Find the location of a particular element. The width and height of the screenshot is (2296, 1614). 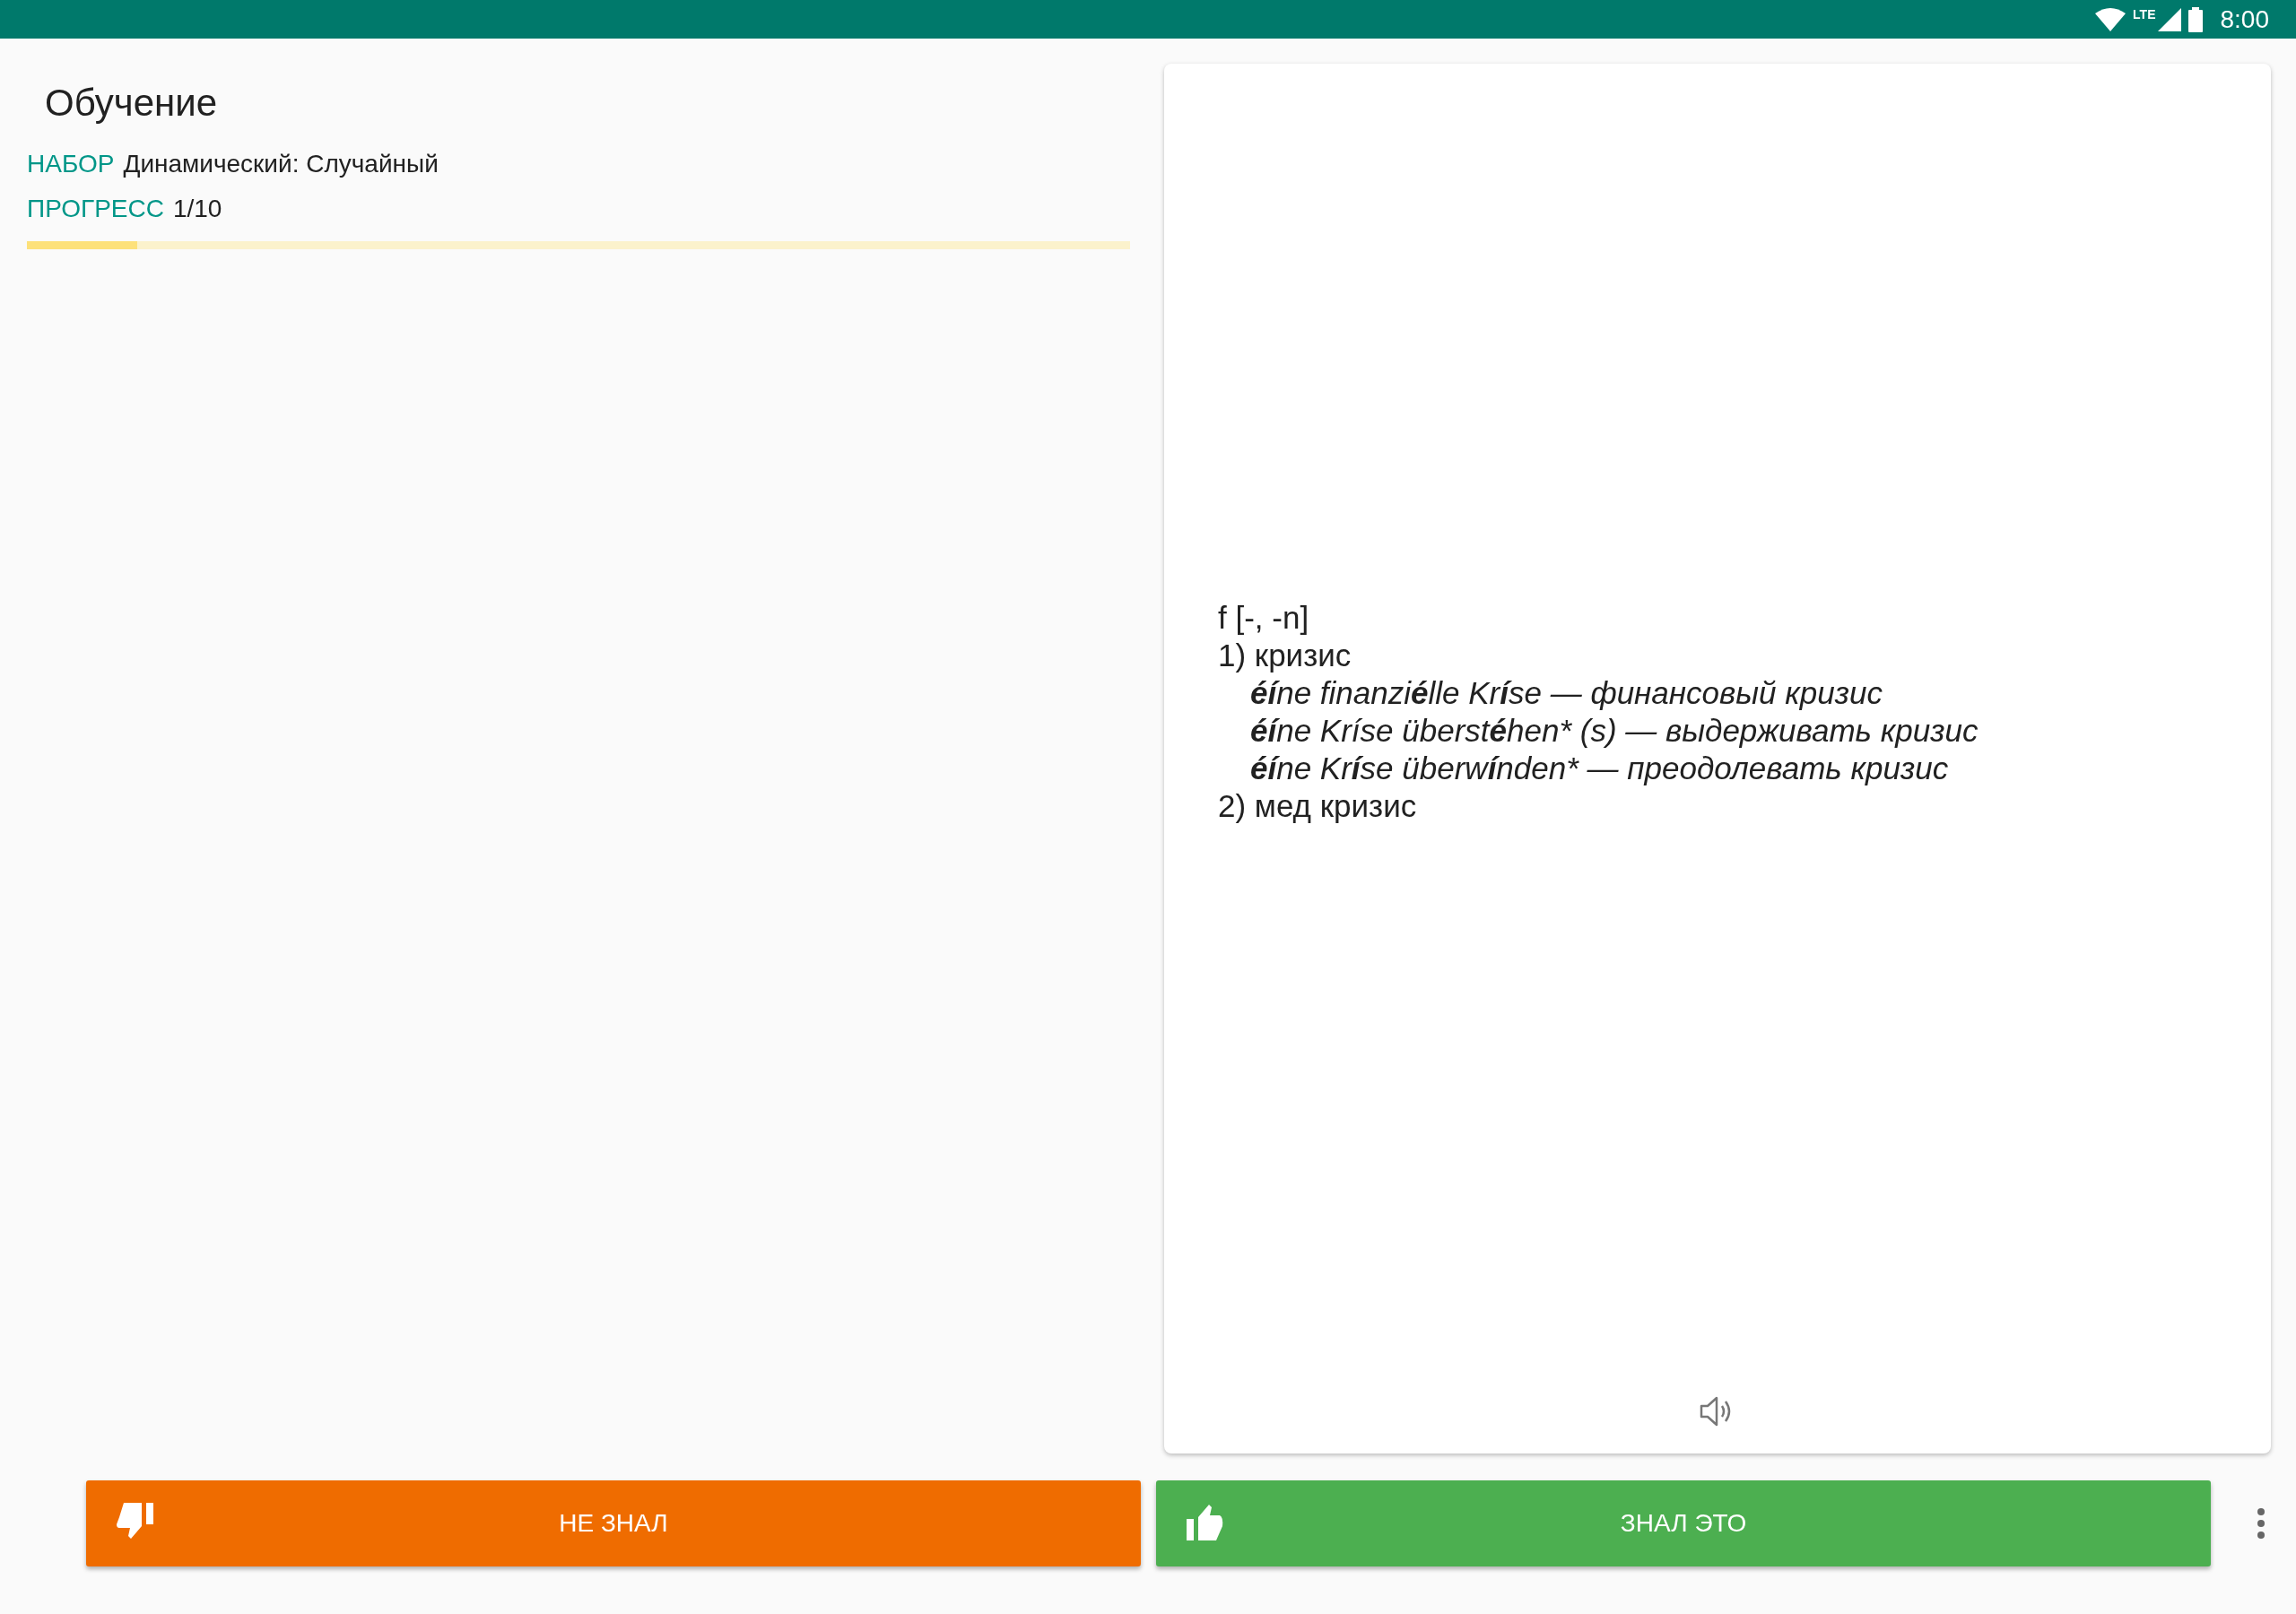

signal-icon is located at coordinates (2169, 19).